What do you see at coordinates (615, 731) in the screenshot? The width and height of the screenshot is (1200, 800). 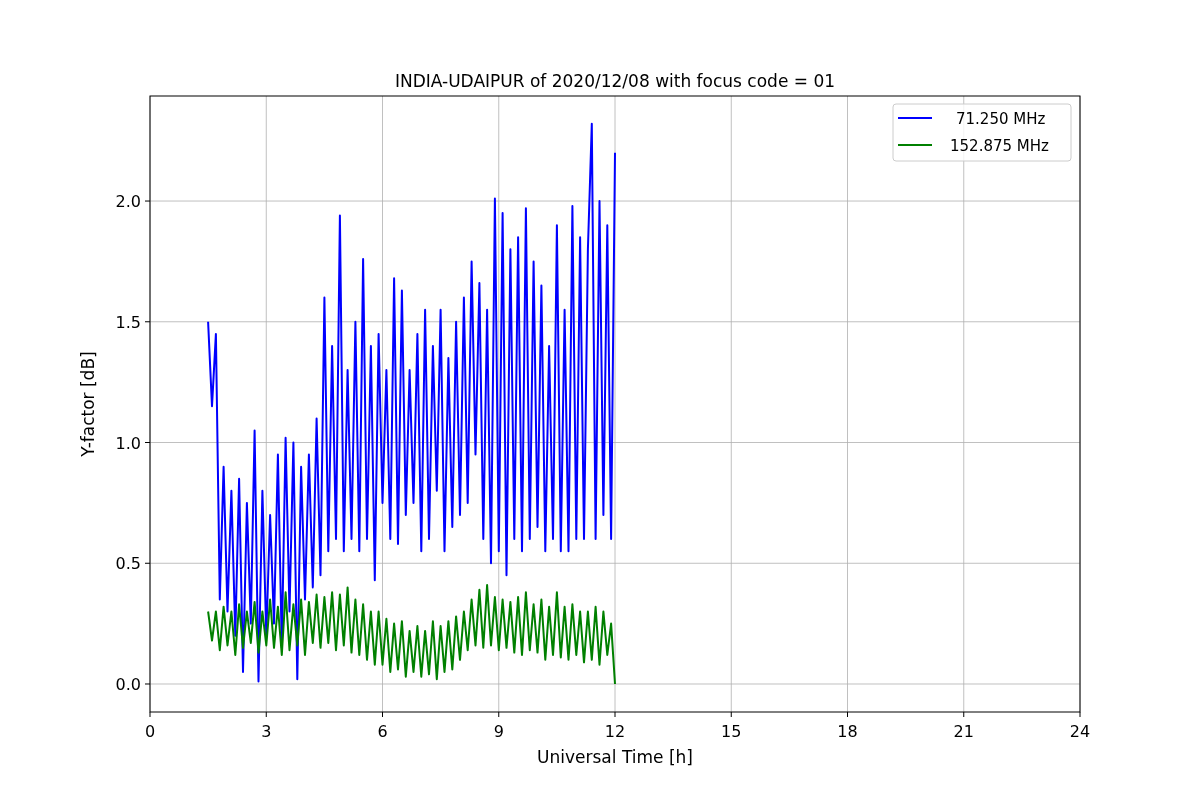 I see `tick-label: 12` at bounding box center [615, 731].